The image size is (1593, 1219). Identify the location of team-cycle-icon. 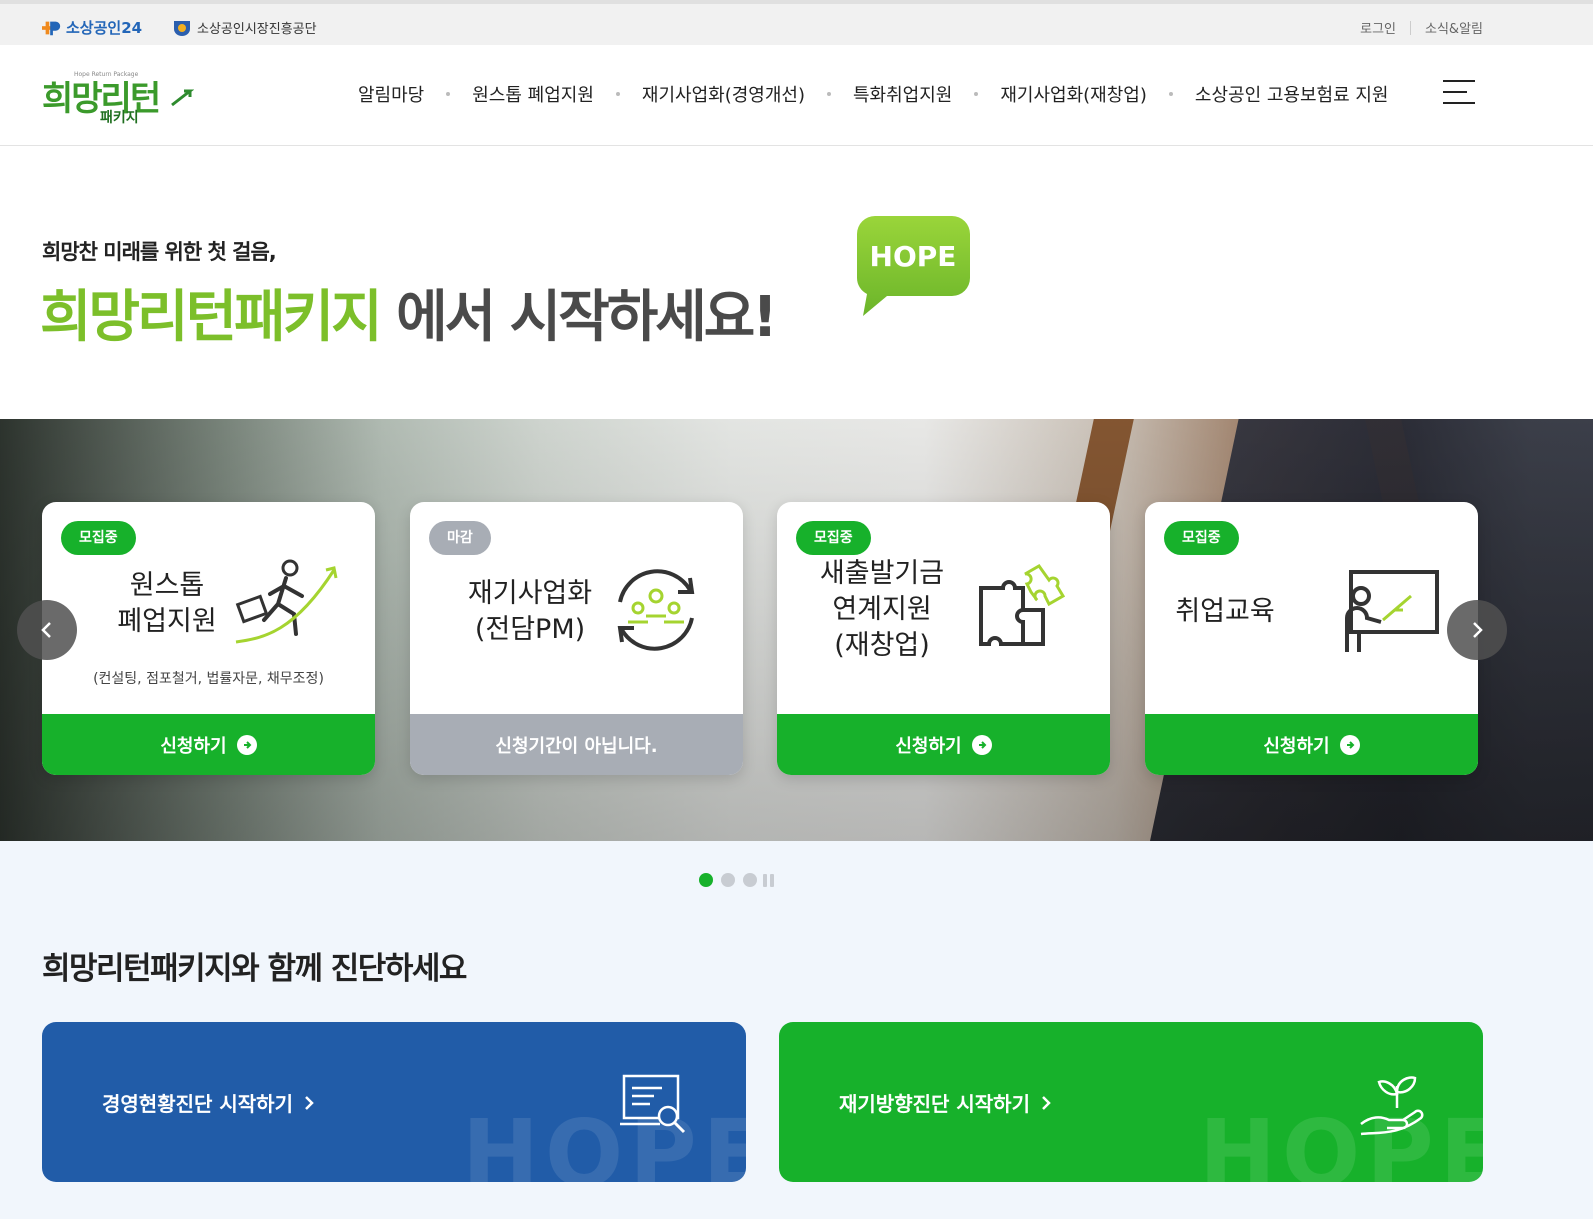
(656, 610).